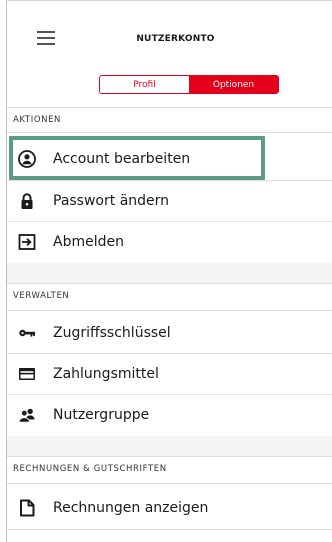 This screenshot has height=542, width=332. I want to click on menu-item-label: Abmelden, so click(88, 242).